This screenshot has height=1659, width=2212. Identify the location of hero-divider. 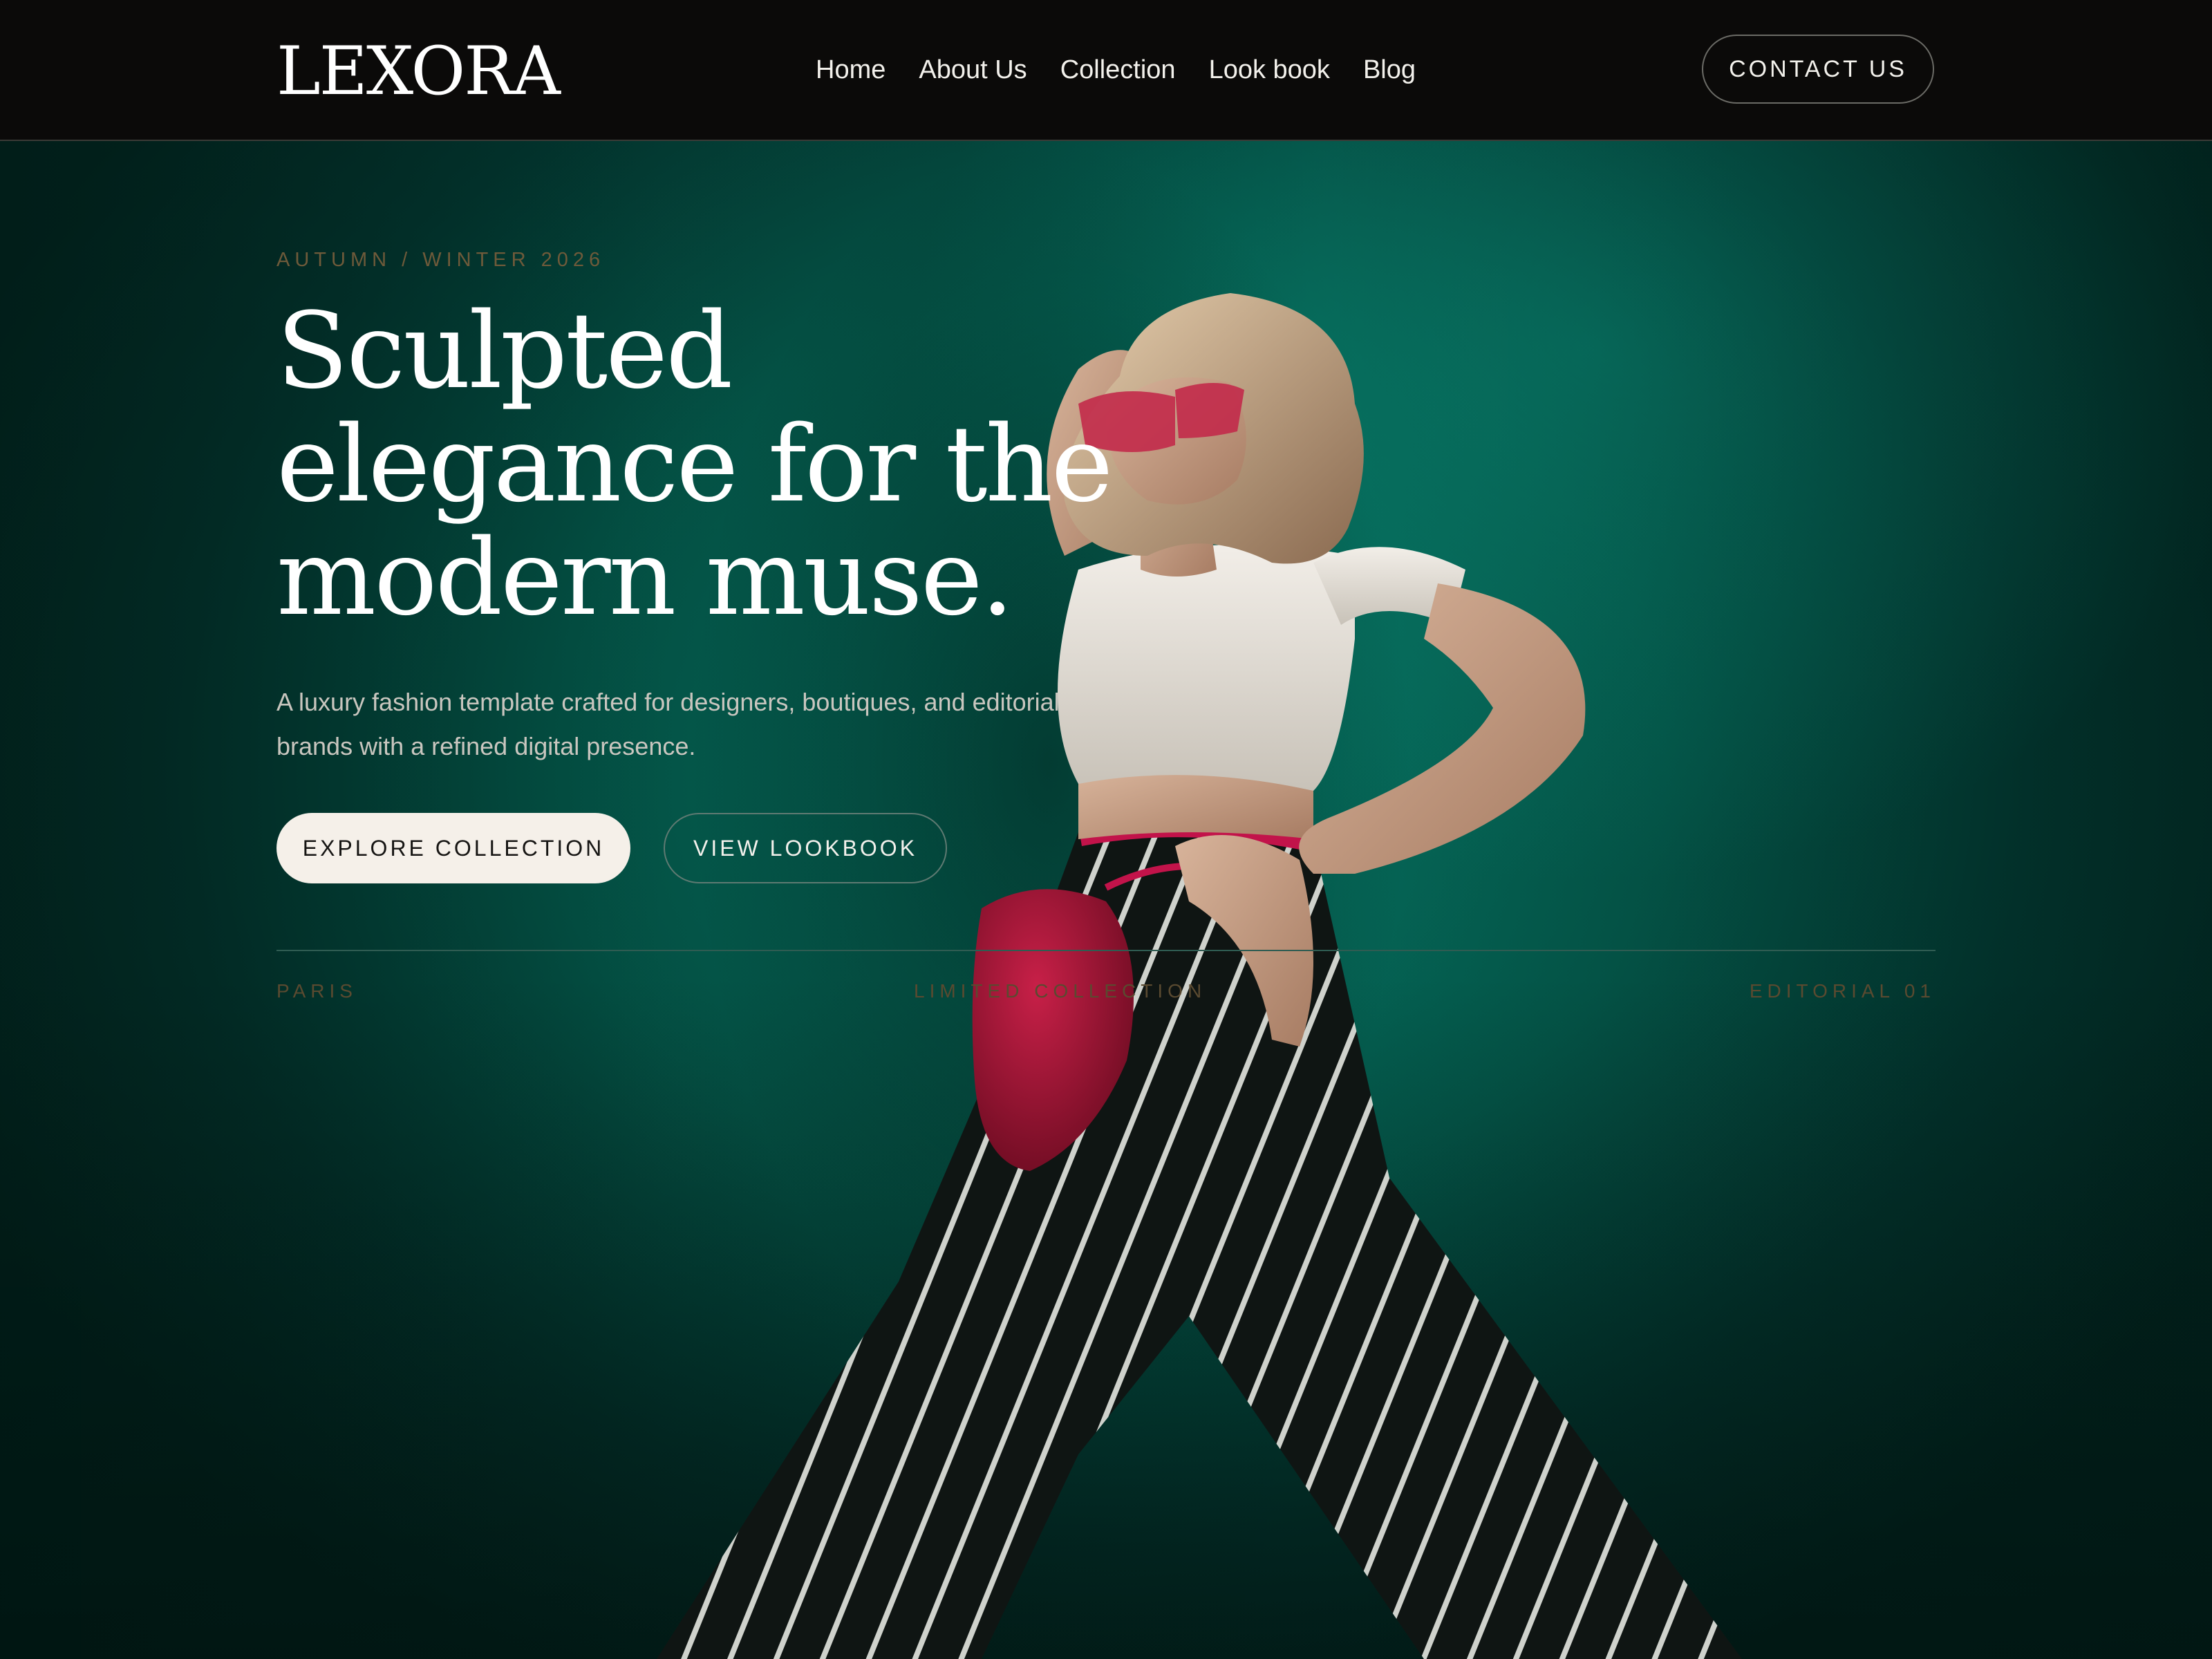
(1106, 950).